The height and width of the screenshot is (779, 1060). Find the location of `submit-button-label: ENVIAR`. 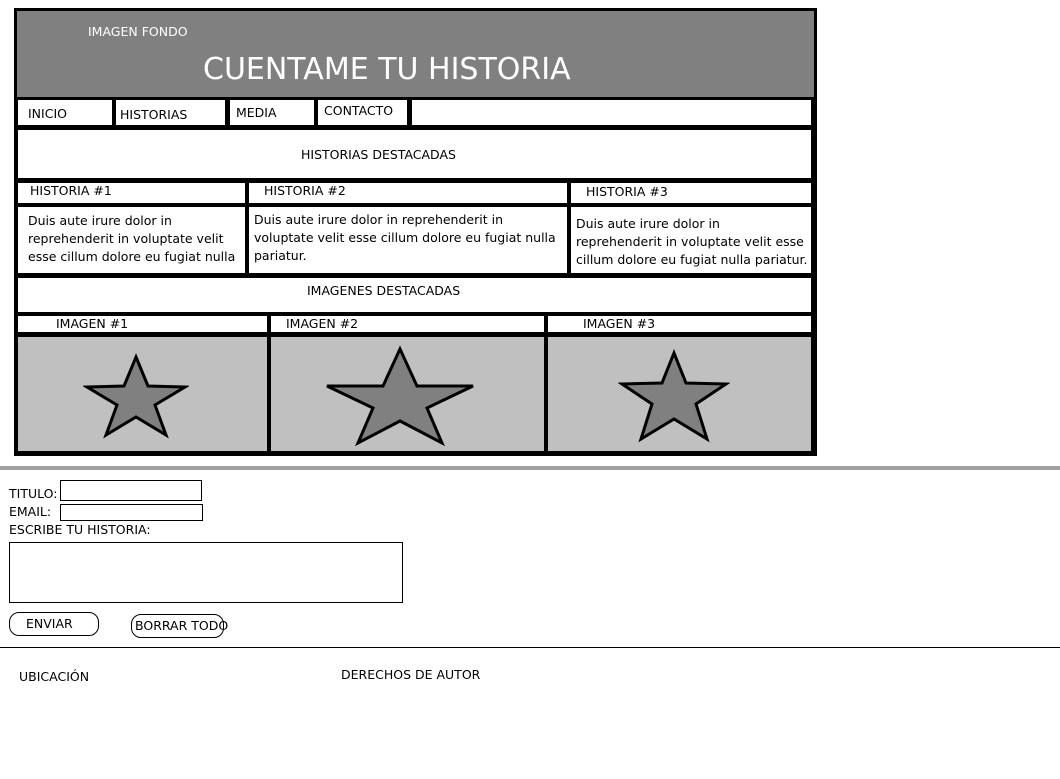

submit-button-label: ENVIAR is located at coordinates (49, 623).